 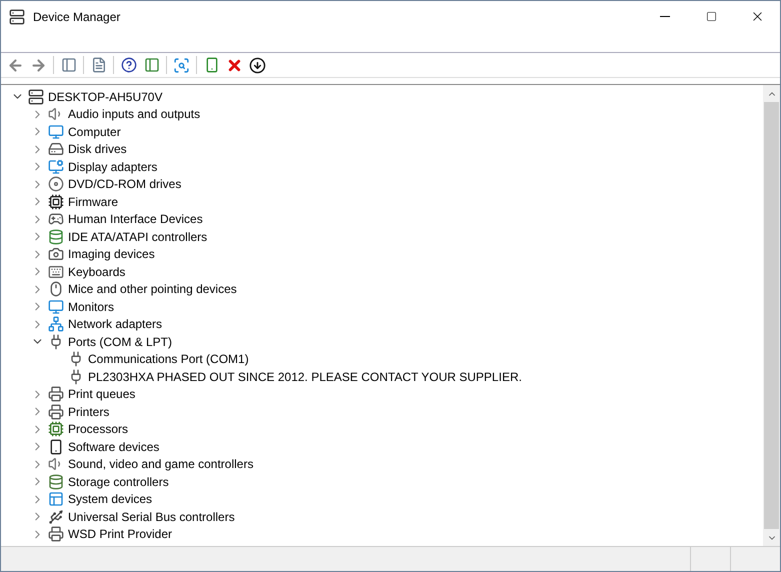 I want to click on tree-item: System devices, so click(x=110, y=499).